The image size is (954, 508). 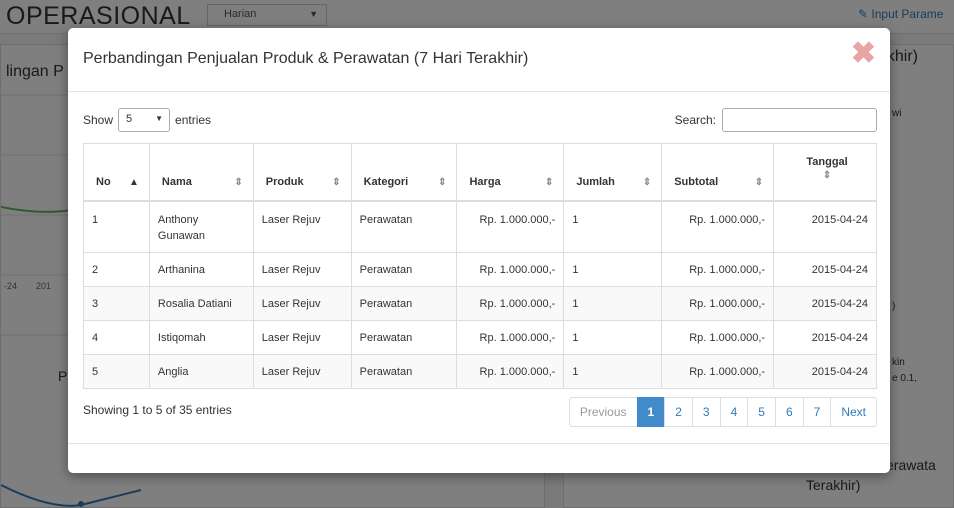 I want to click on entries-select: 5 ▼, so click(x=144, y=120).